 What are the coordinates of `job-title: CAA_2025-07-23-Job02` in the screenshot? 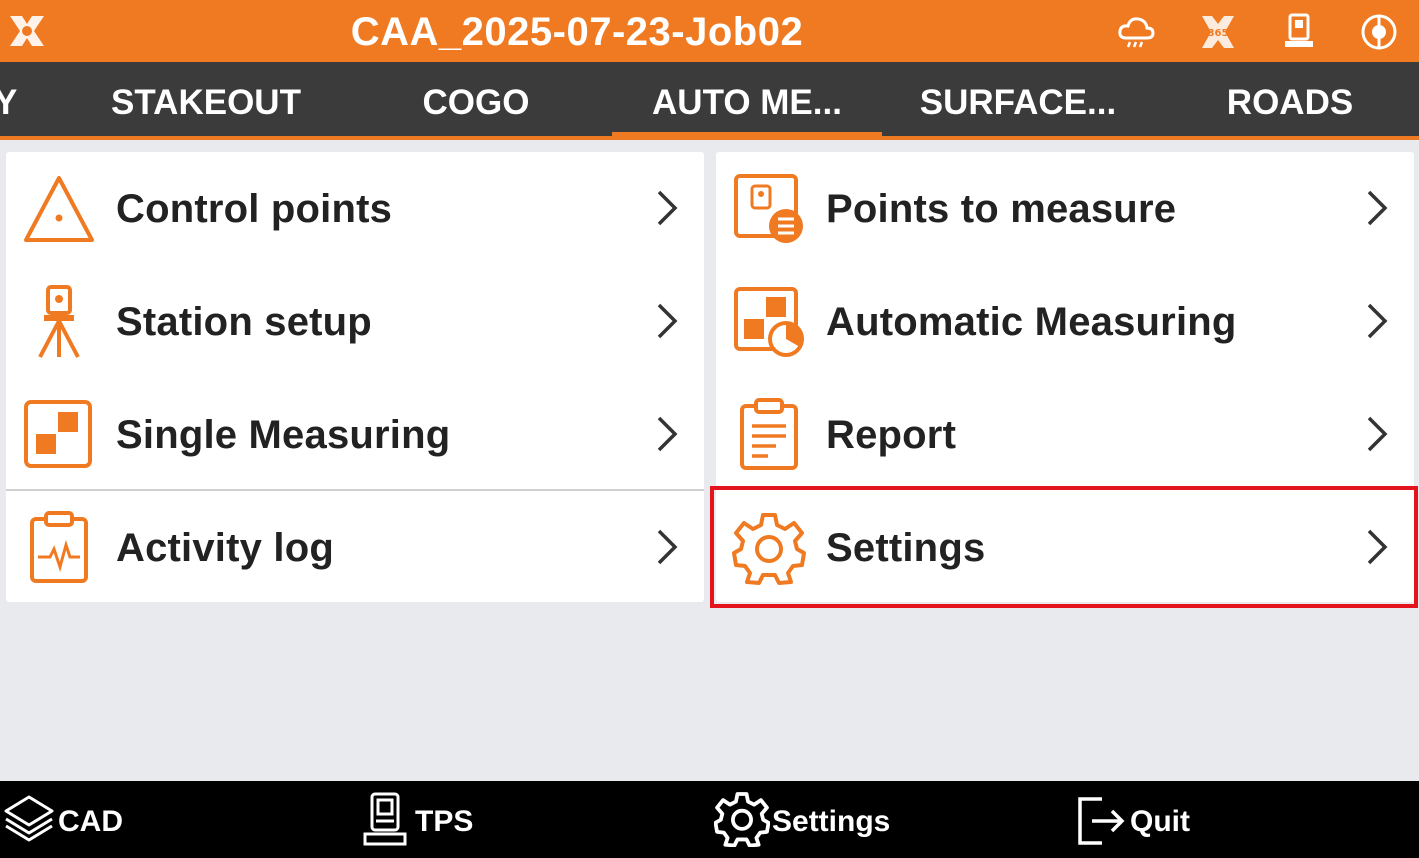 It's located at (577, 32).